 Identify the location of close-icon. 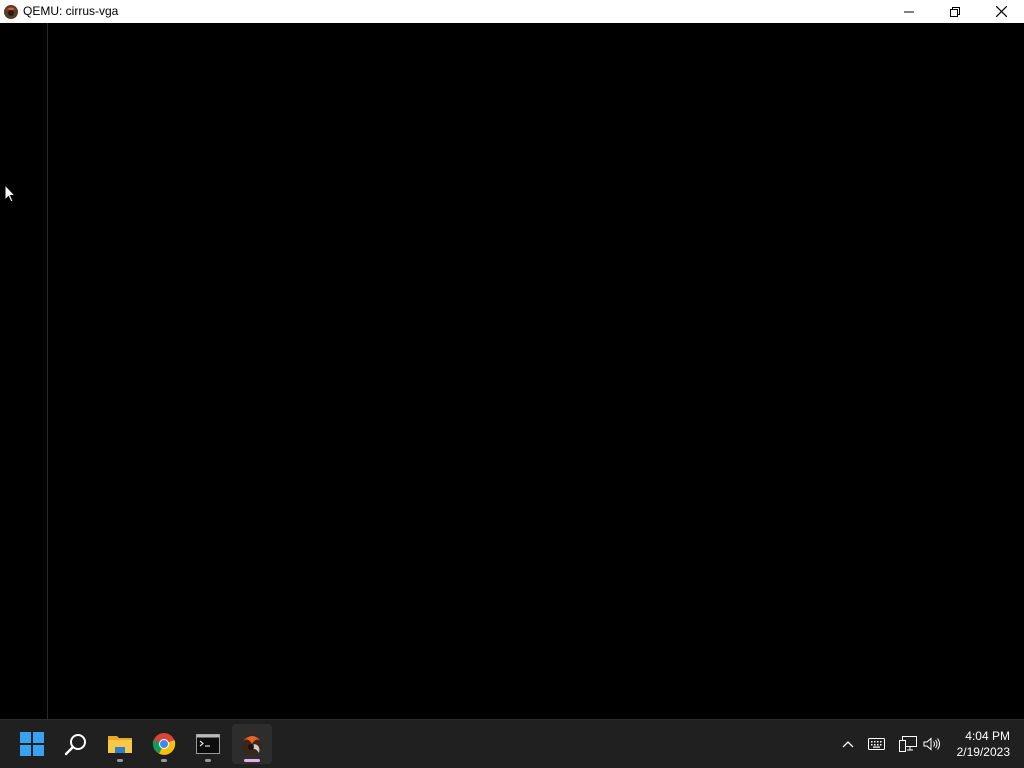
(1001, 11).